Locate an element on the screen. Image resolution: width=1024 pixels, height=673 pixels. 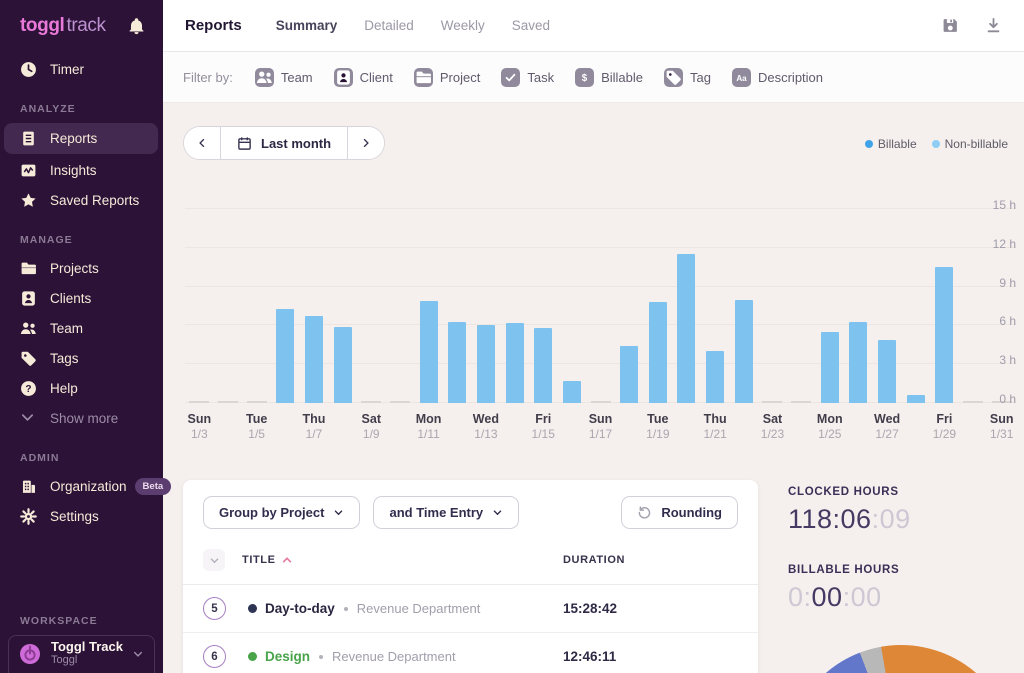
y-axis-tick-label: 9 h is located at coordinates (1007, 282).